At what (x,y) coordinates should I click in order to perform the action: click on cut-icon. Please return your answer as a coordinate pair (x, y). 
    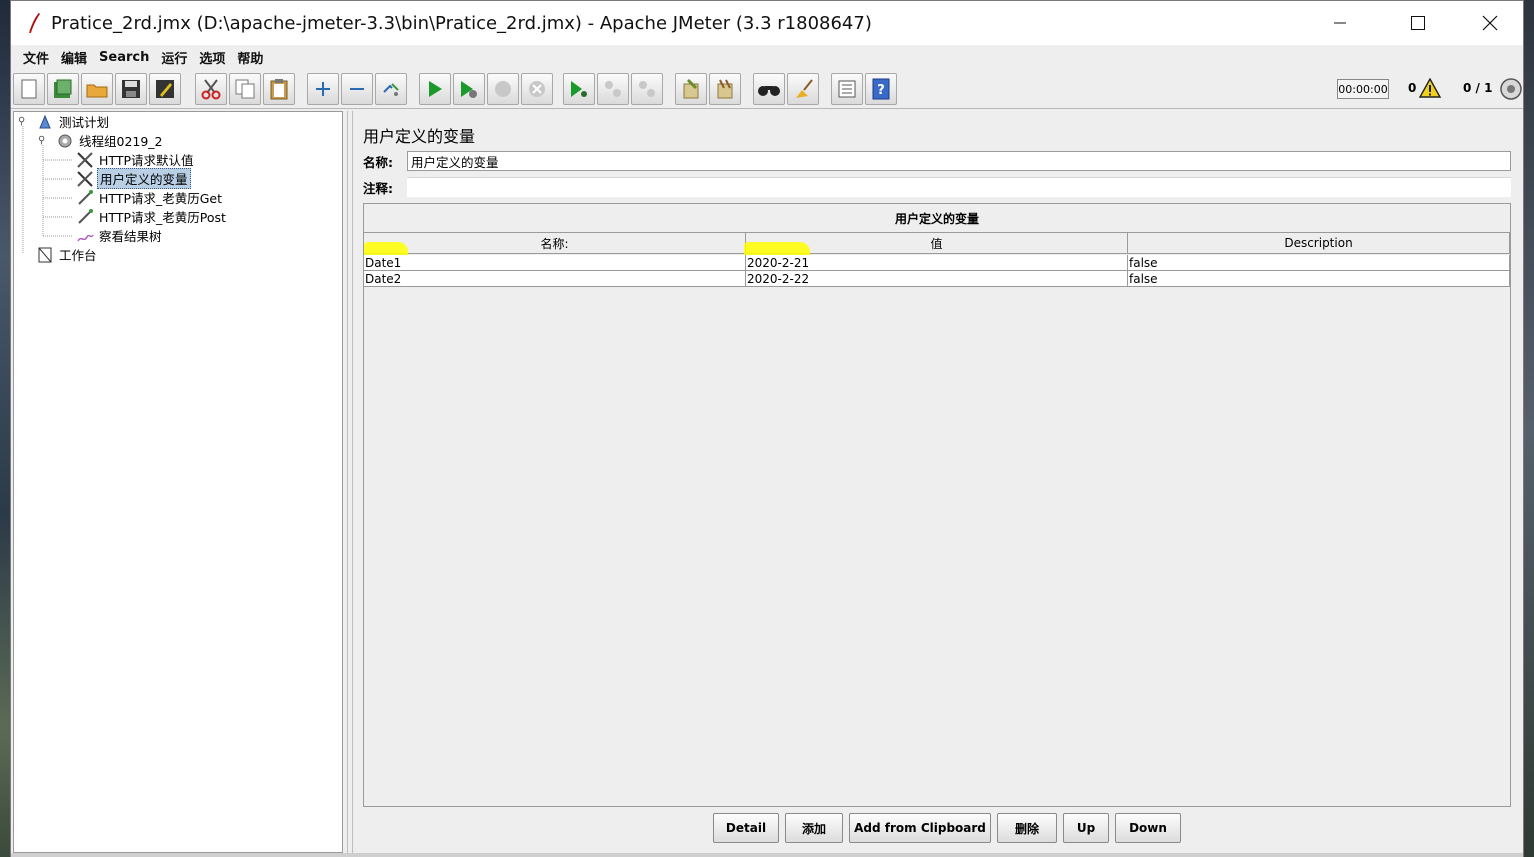
    Looking at the image, I should click on (211, 89).